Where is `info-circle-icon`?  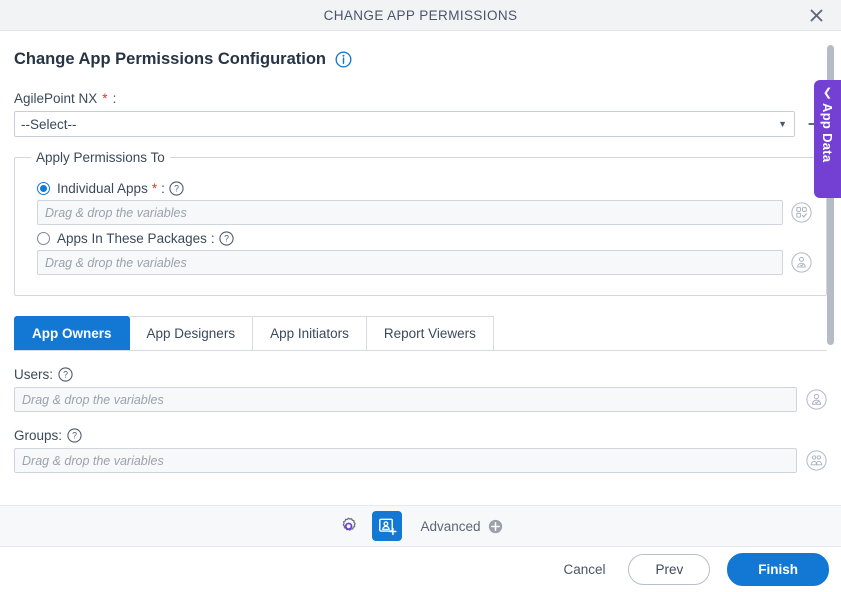 info-circle-icon is located at coordinates (343, 59).